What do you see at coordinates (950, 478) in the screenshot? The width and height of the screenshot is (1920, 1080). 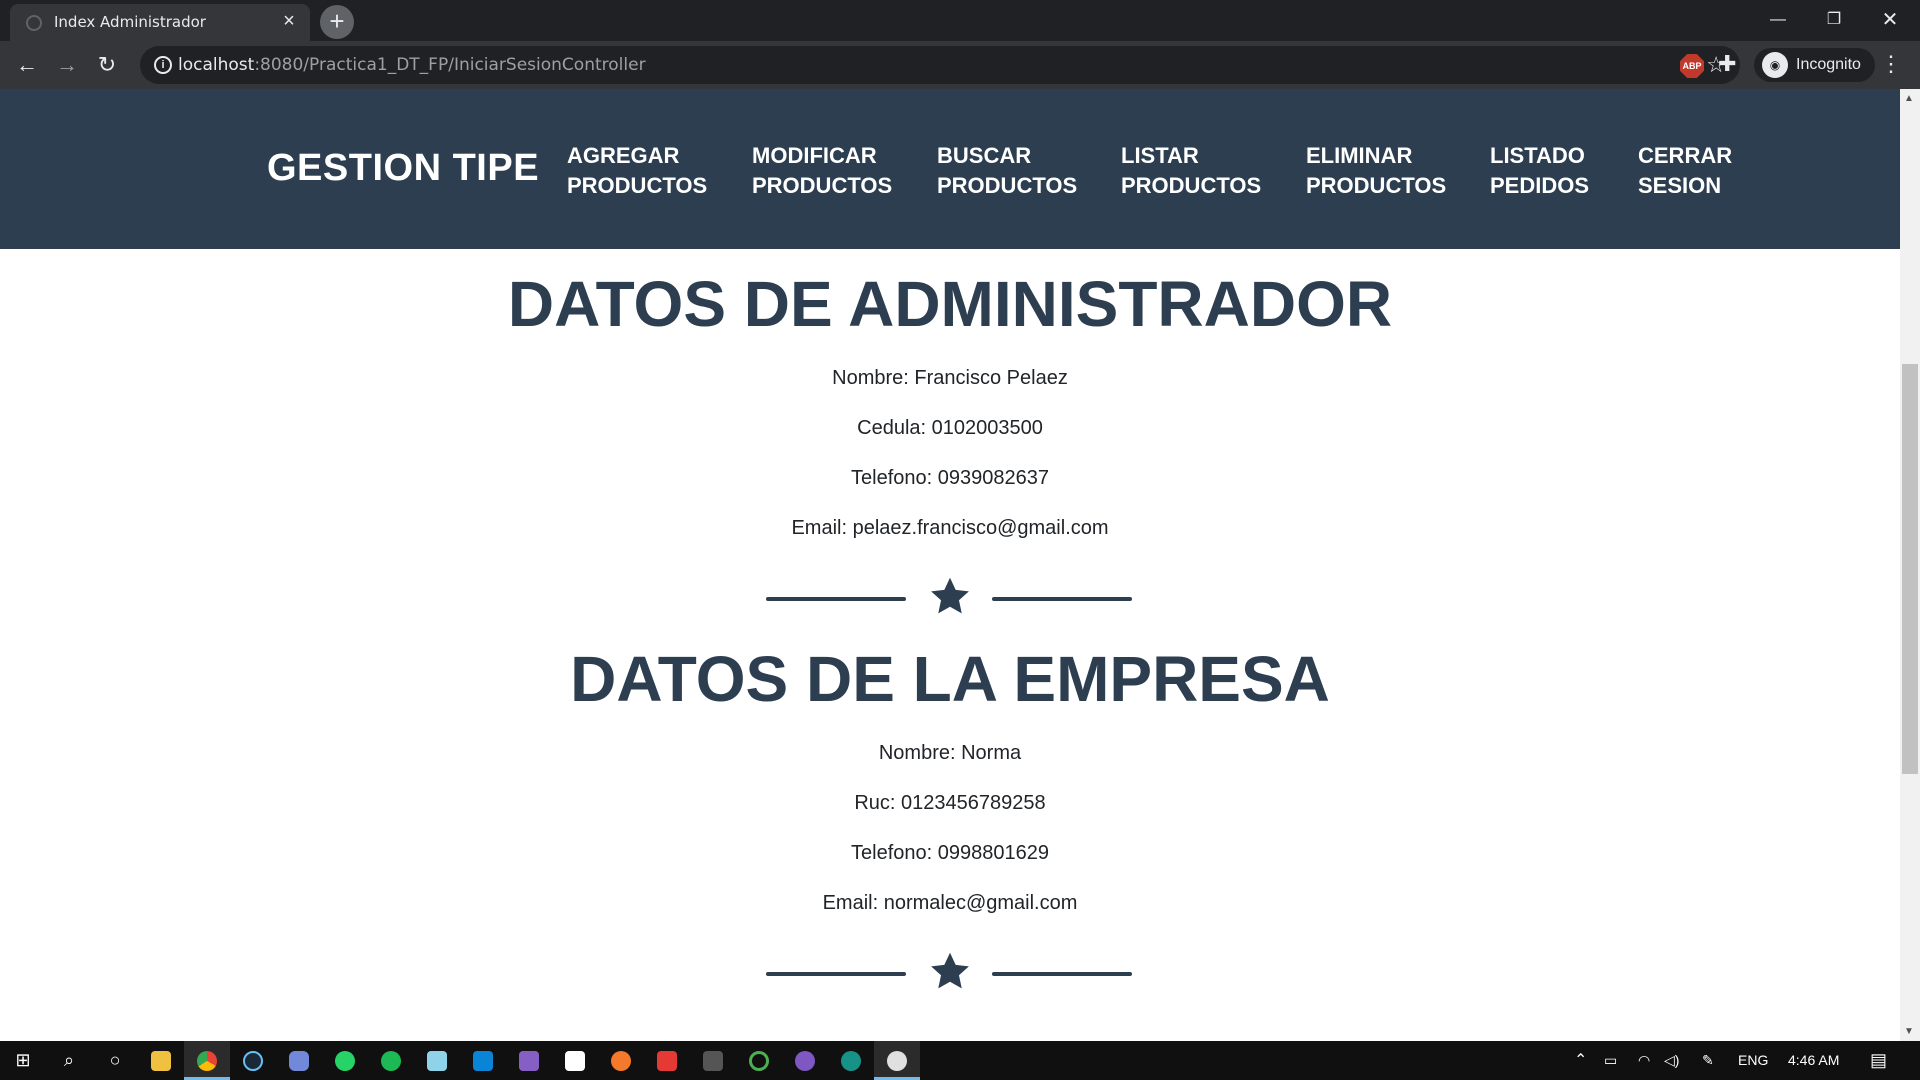 I see `admin-telefono: Telefono: 0939082637` at bounding box center [950, 478].